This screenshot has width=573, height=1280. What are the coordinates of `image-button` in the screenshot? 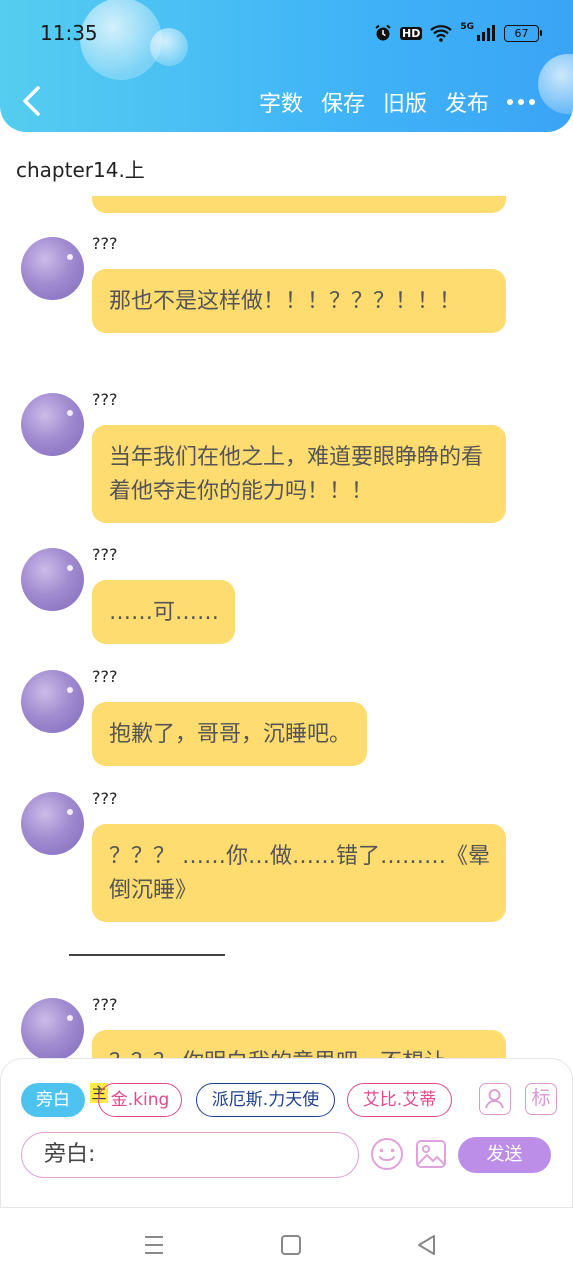 It's located at (431, 1154).